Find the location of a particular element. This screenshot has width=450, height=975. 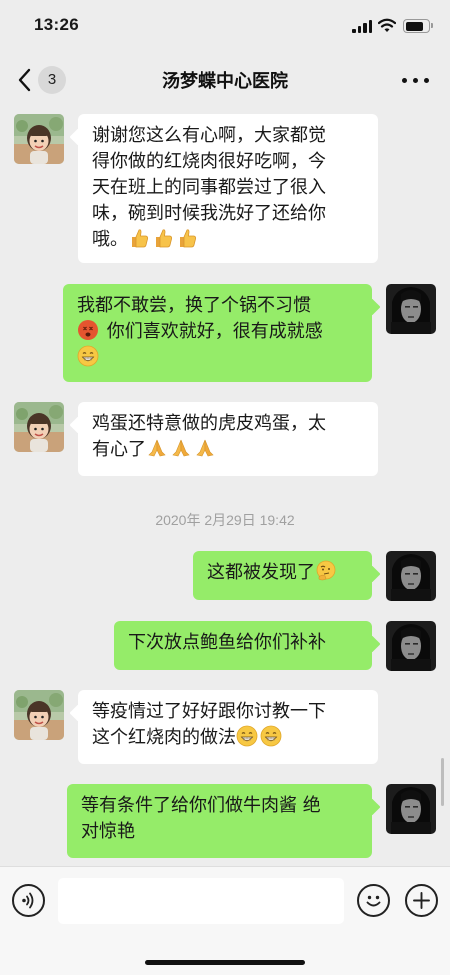

smiley-icon is located at coordinates (373, 901).